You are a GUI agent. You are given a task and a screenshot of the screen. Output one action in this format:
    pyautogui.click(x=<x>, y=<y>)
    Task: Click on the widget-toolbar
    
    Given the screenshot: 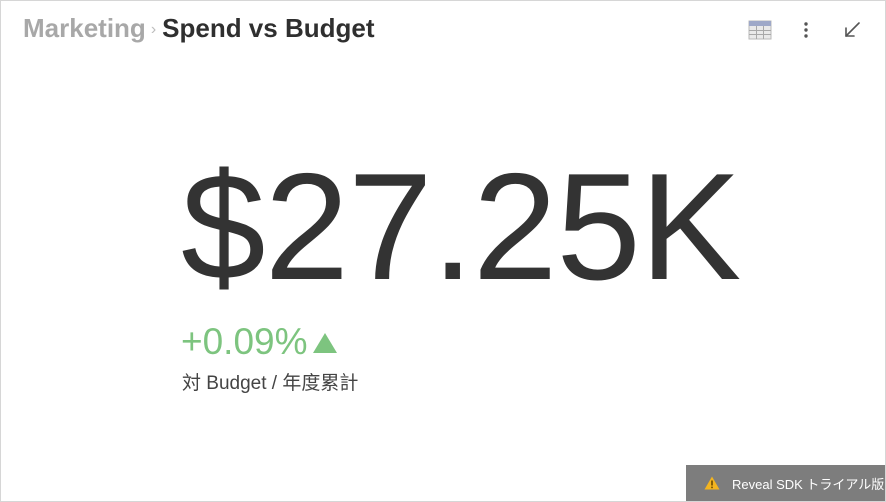 What is the action you would take?
    pyautogui.click(x=798, y=30)
    